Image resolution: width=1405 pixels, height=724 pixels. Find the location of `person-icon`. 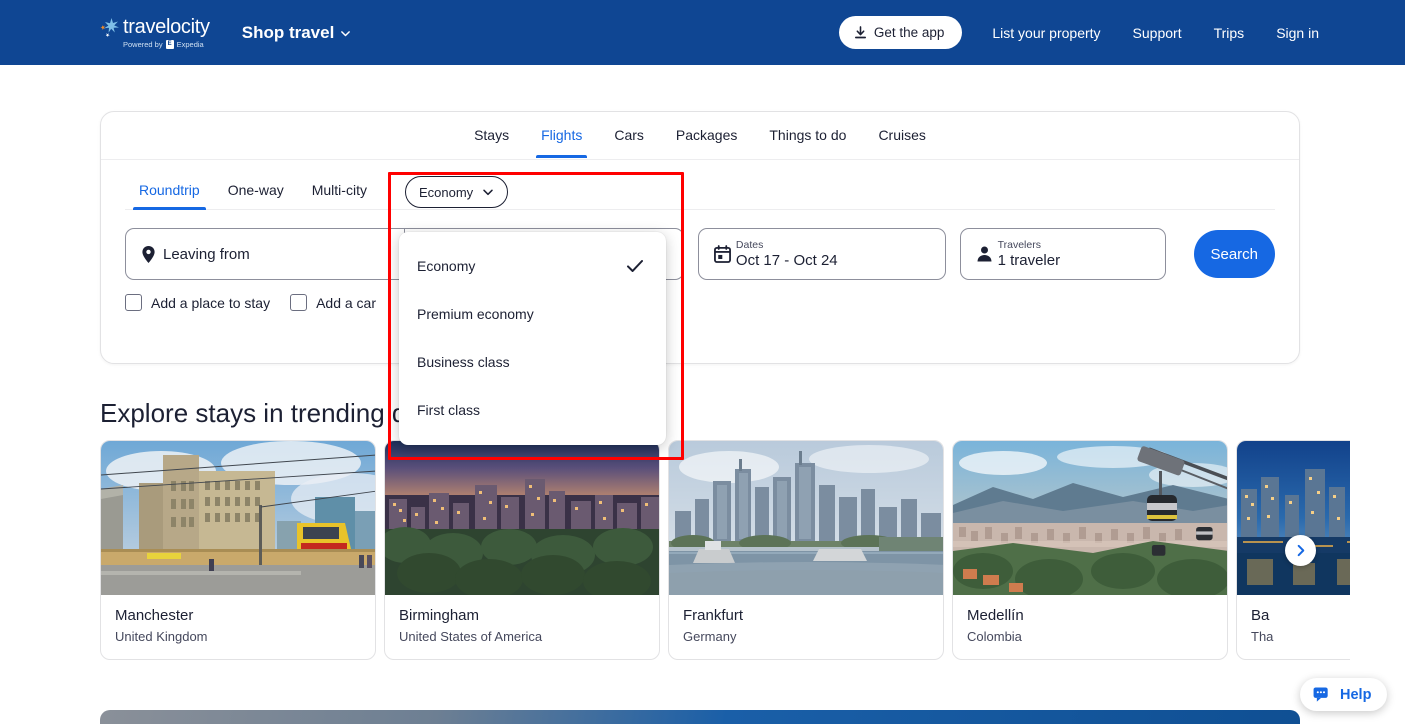

person-icon is located at coordinates (987, 254).